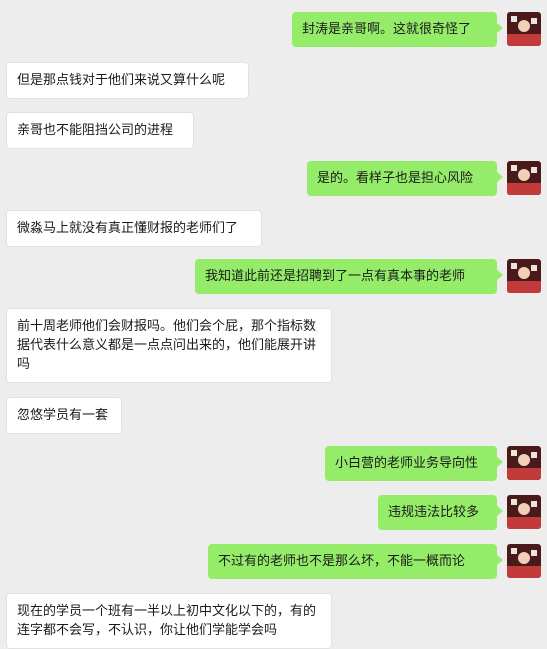  What do you see at coordinates (100, 130) in the screenshot?
I see `message-bubble-incoming: 亲哥也不能阻挡公司的进程` at bounding box center [100, 130].